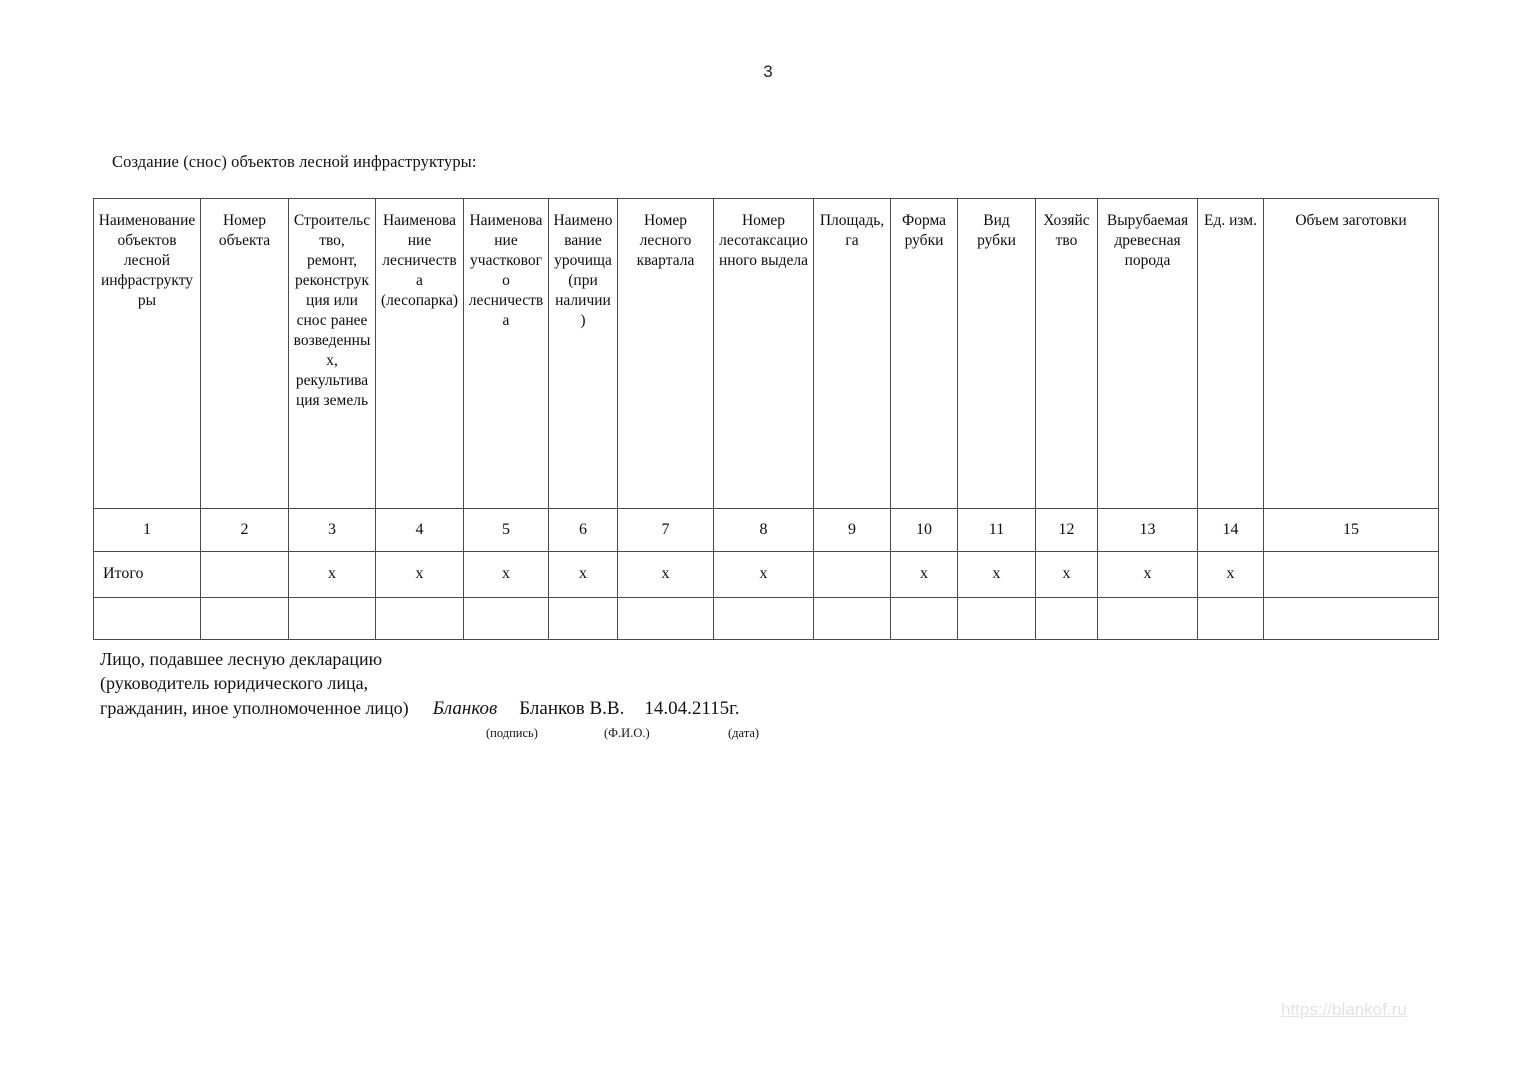 This screenshot has width=1536, height=1086. What do you see at coordinates (1147, 353) in the screenshot?
I see `header-cell-13: Вырубаемая древесная порода` at bounding box center [1147, 353].